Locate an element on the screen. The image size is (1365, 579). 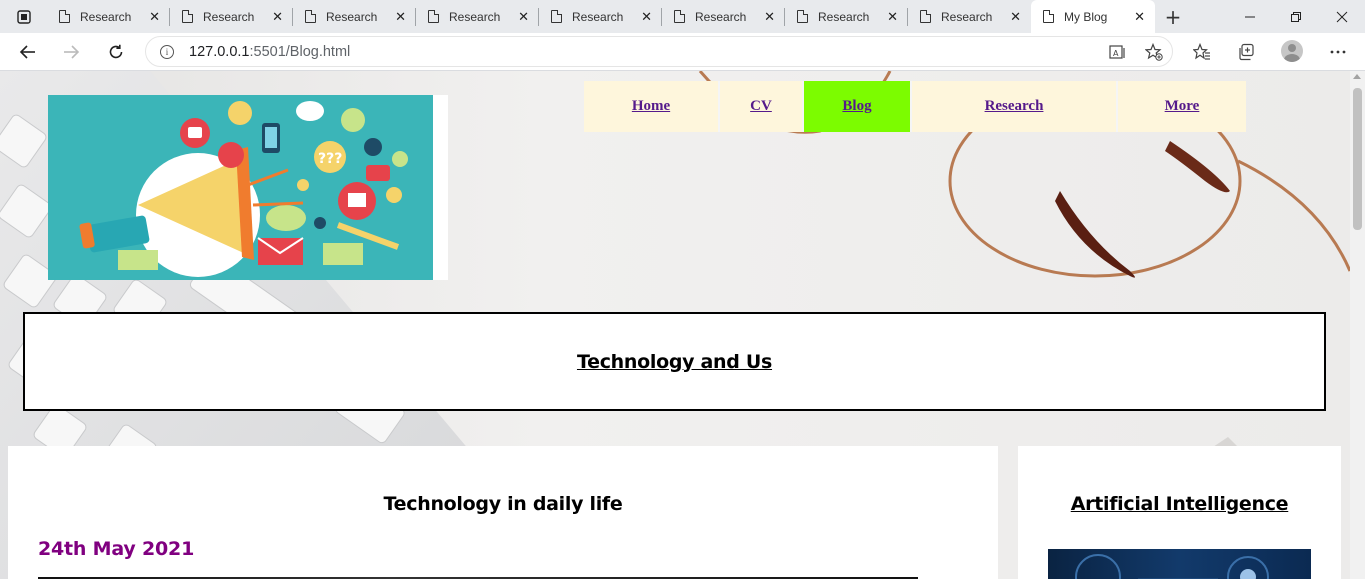
nav-link-home: Home is located at coordinates (652, 106).